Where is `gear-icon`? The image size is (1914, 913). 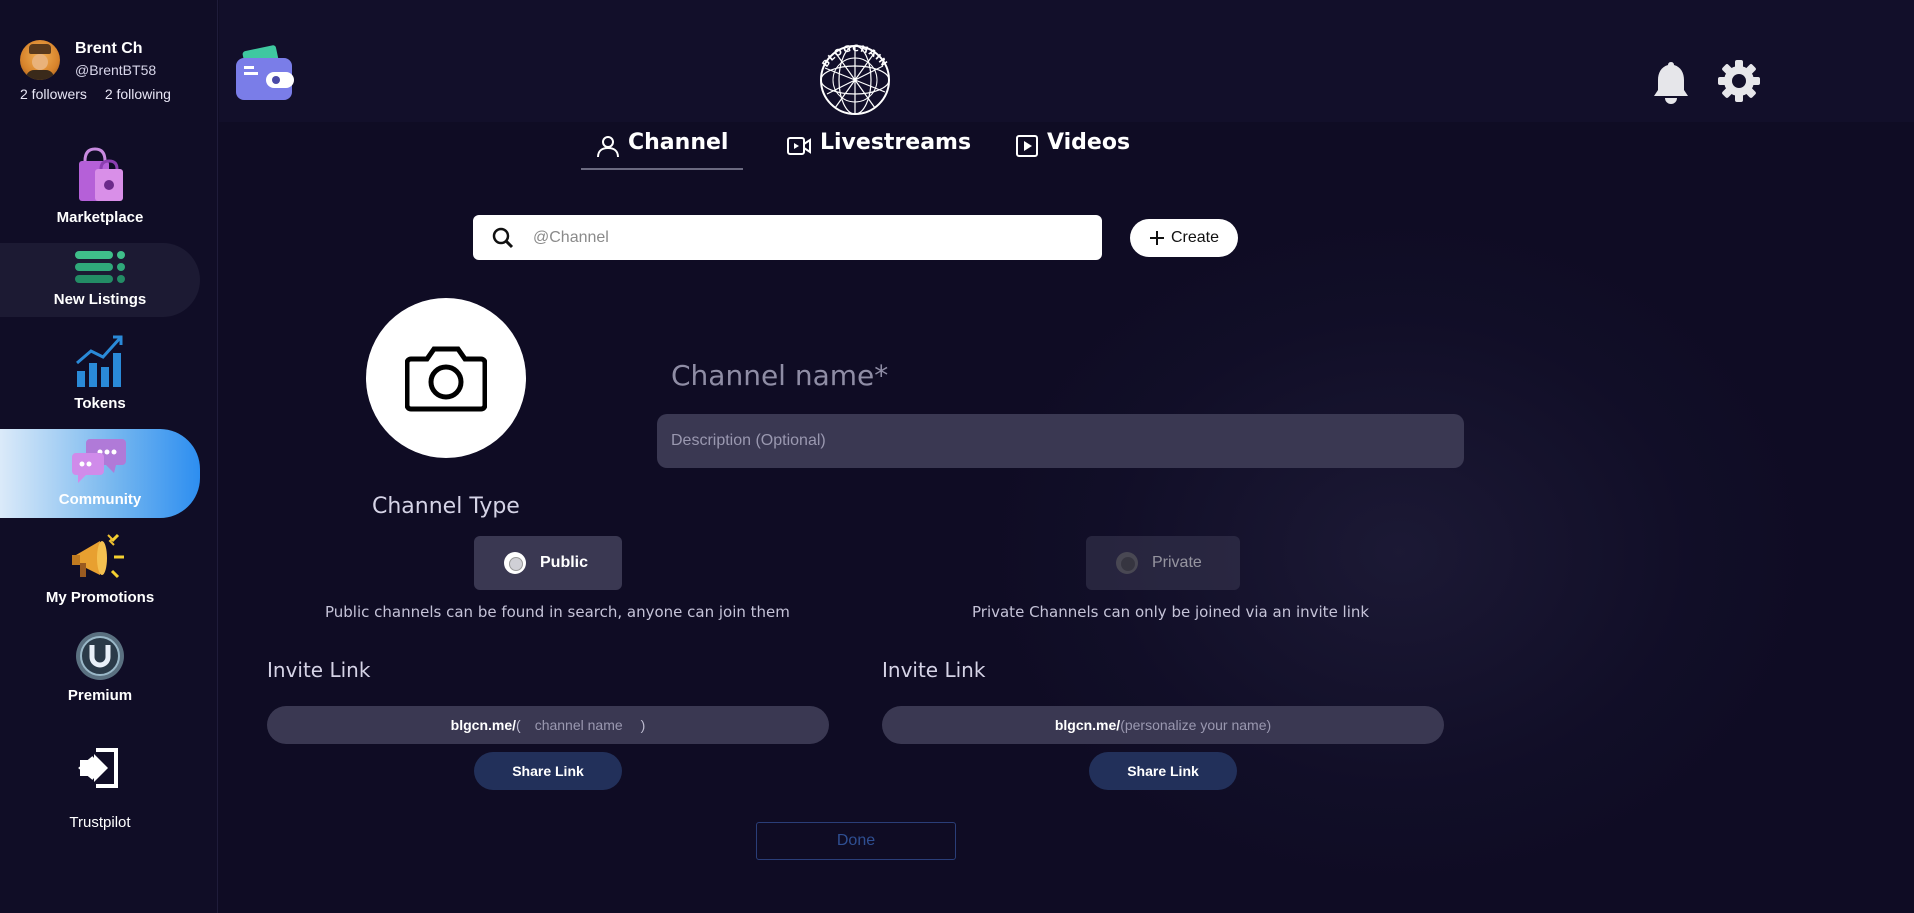
gear-icon is located at coordinates (1739, 81).